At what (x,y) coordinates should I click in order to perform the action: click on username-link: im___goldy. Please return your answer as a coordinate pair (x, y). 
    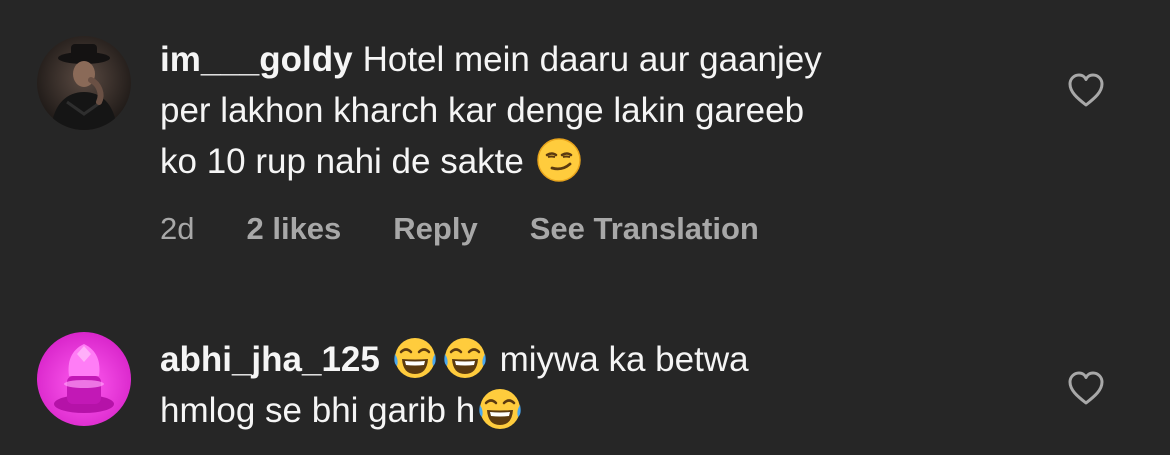
    Looking at the image, I should click on (256, 59).